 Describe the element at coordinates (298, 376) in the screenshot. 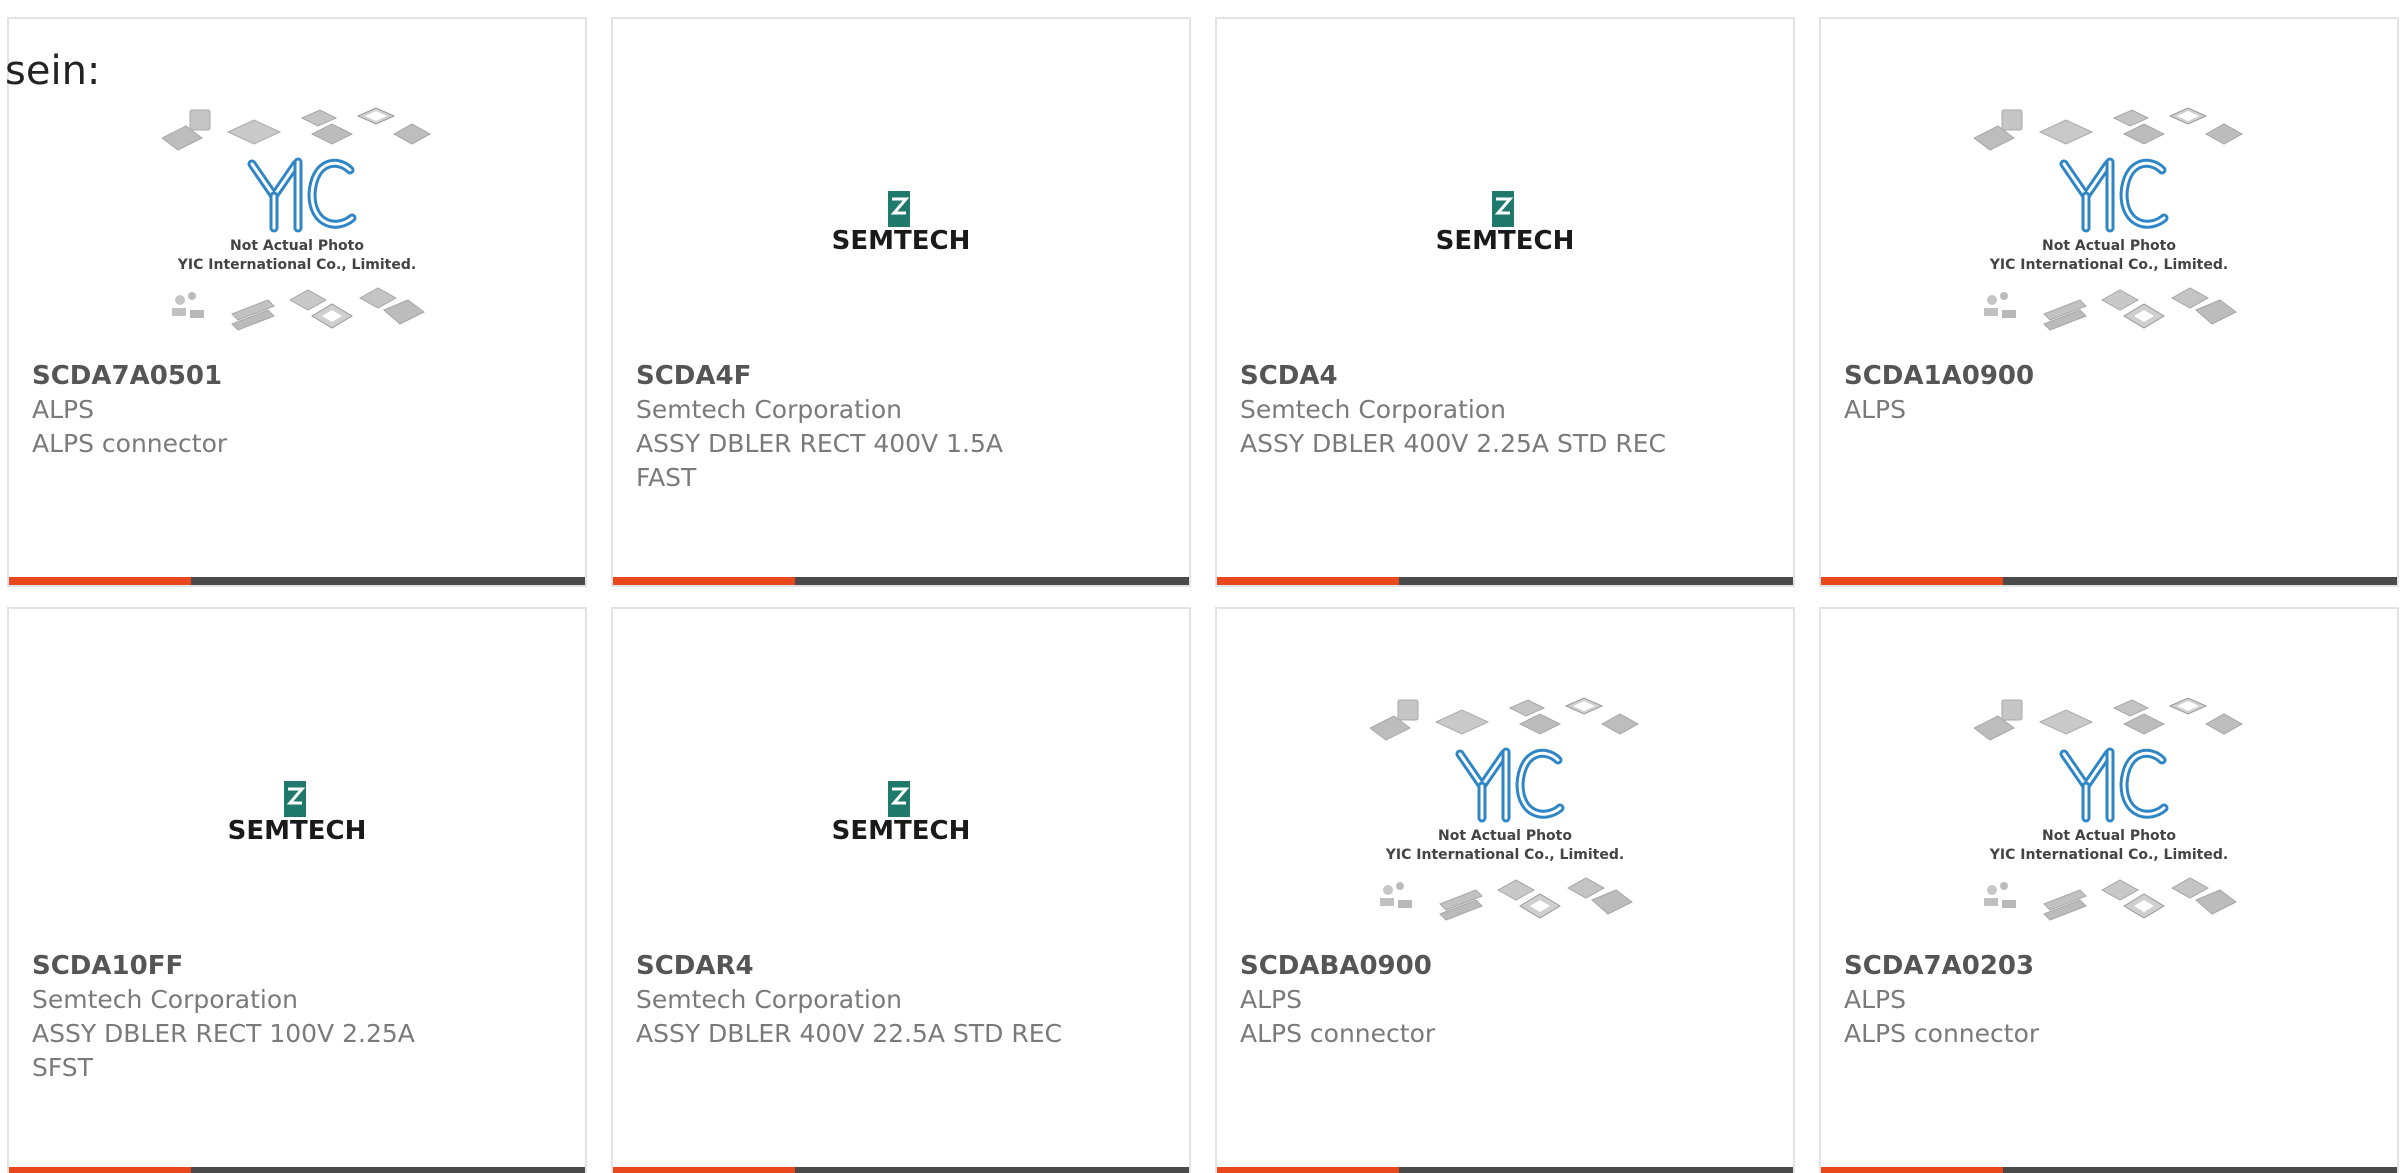

I see `part-number: SCDA7A0501` at that location.